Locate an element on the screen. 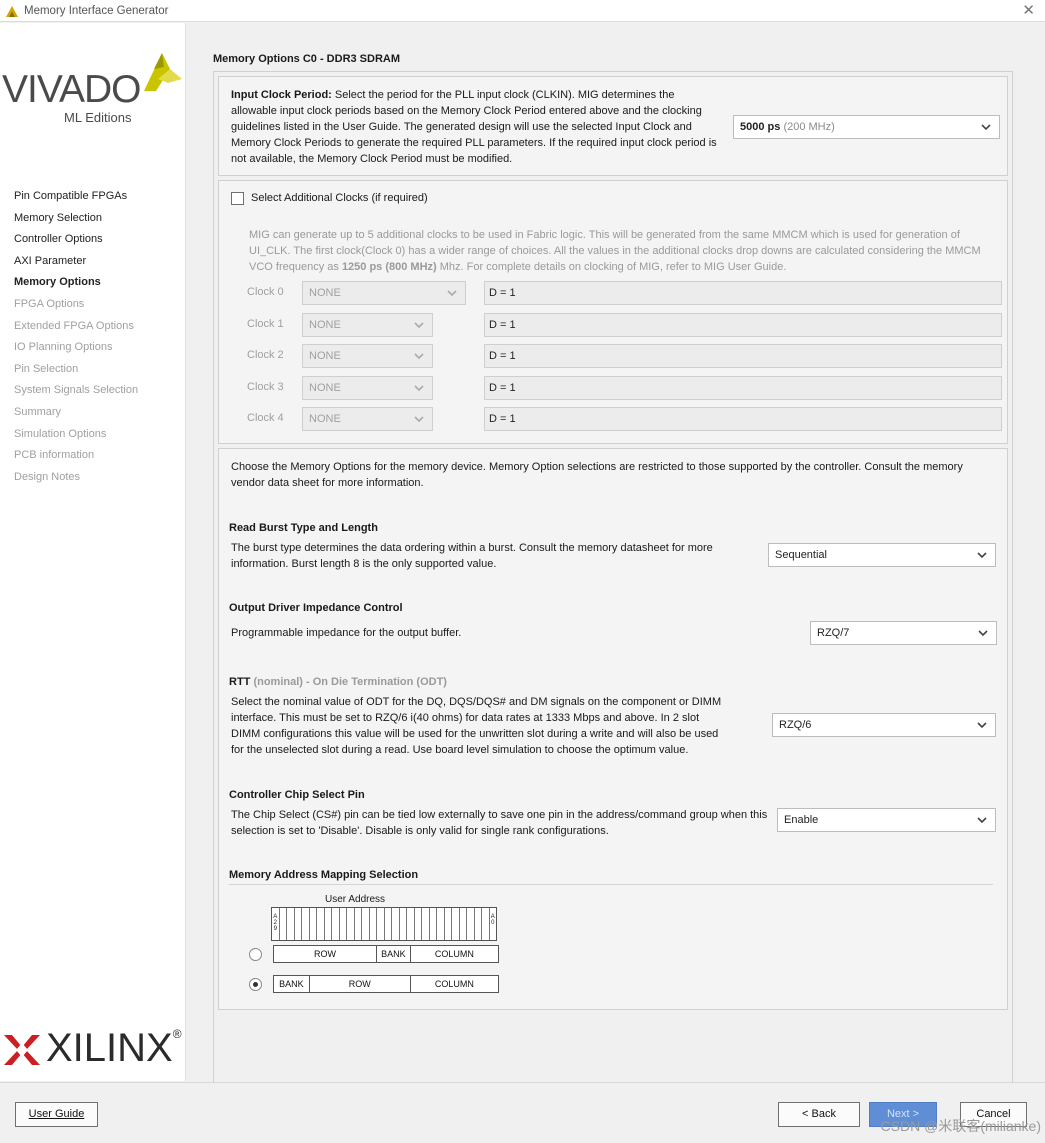 The height and width of the screenshot is (1143, 1045). user-guide-button: User Guide is located at coordinates (56, 1114).